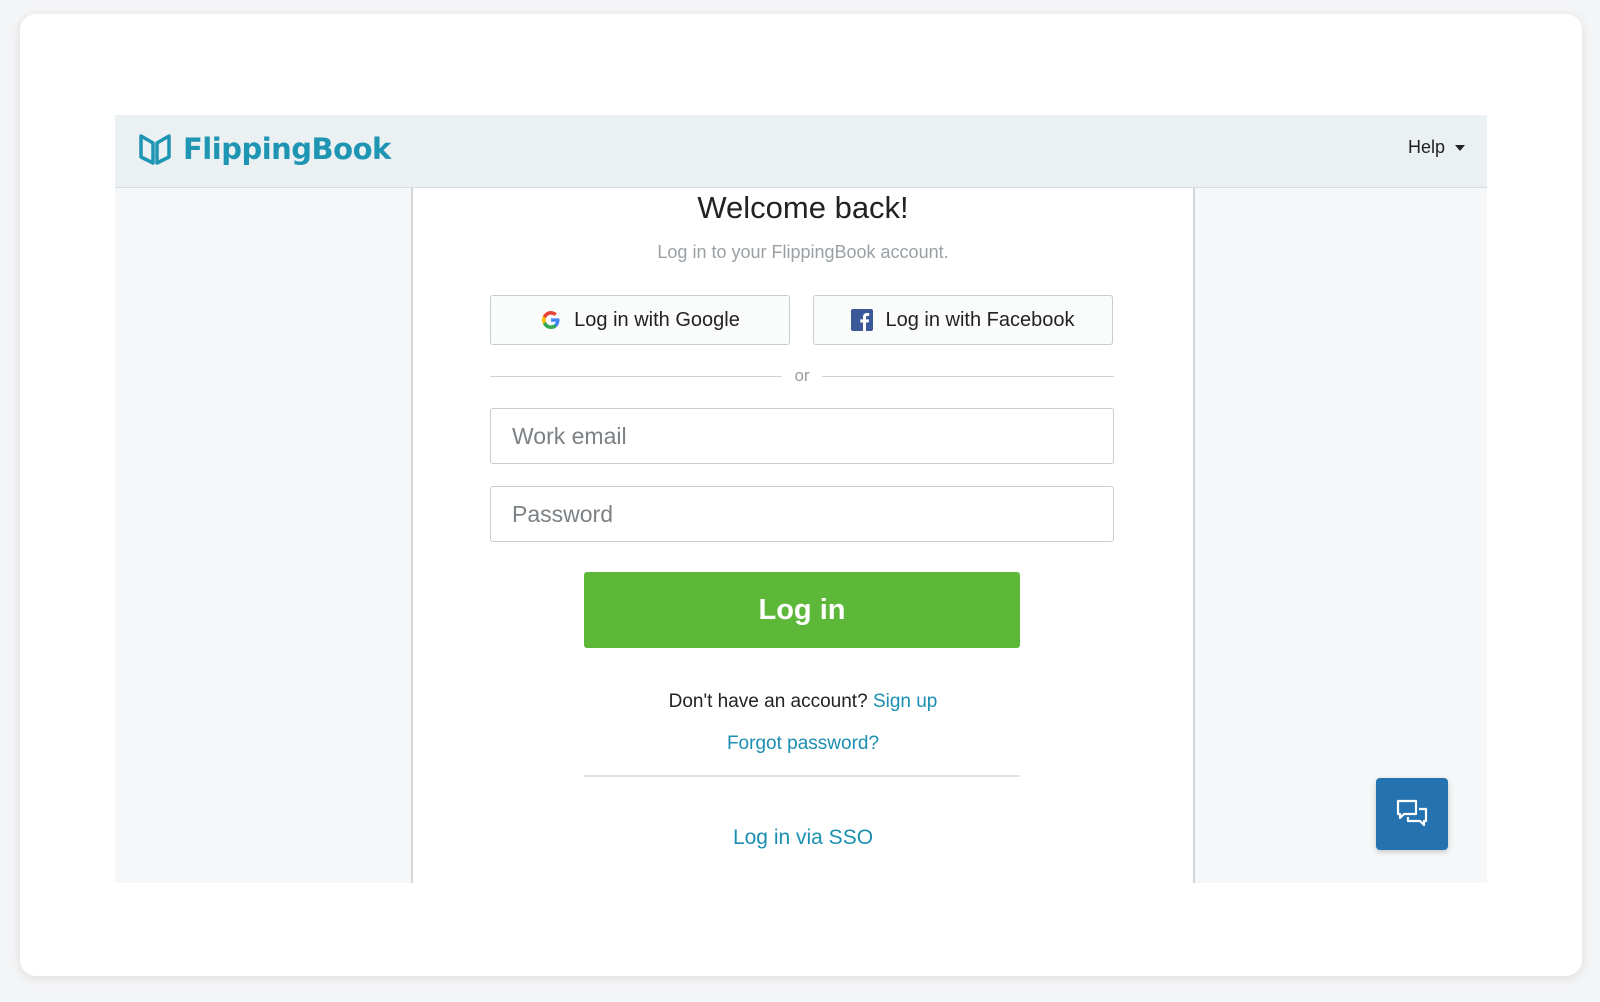 Image resolution: width=1600 pixels, height=1002 pixels. Describe the element at coordinates (803, 207) in the screenshot. I see `page-title: Welcome back!` at that location.